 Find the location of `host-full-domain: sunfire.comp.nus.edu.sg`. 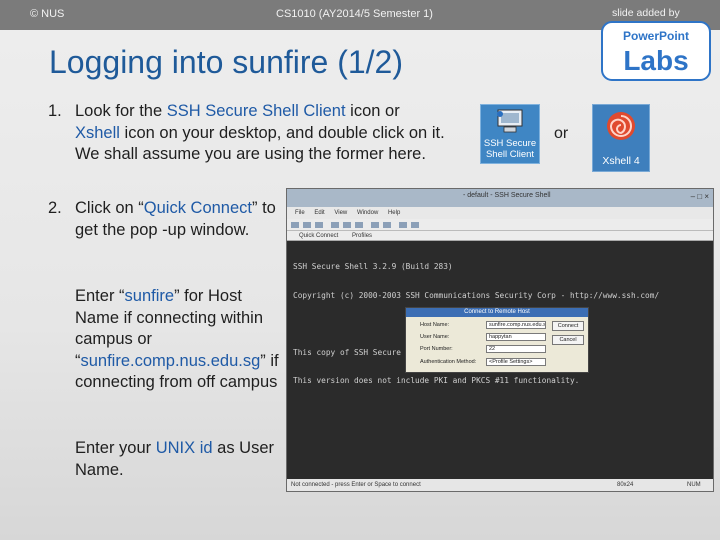

host-full-domain: sunfire.comp.nus.edu.sg is located at coordinates (170, 360).